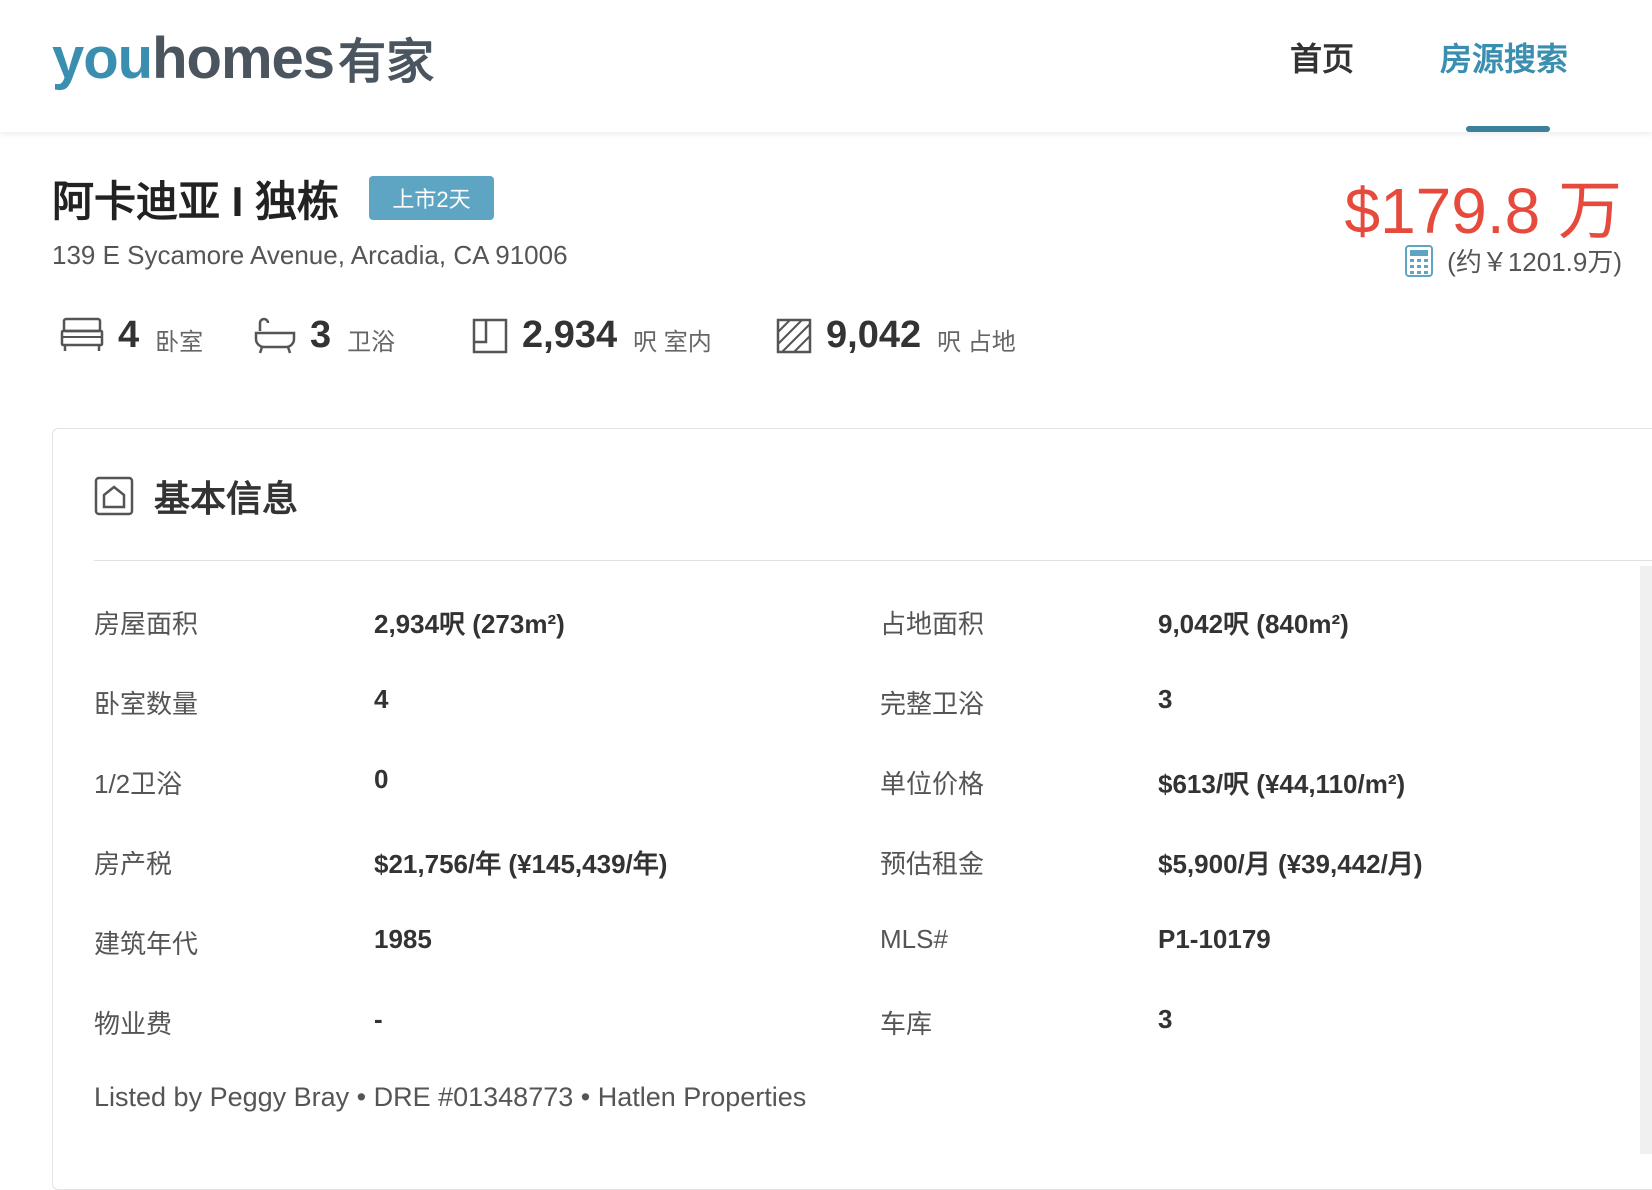 The width and height of the screenshot is (1652, 1190). Describe the element at coordinates (138, 784) in the screenshot. I see `info-label: 1/2卫浴` at that location.